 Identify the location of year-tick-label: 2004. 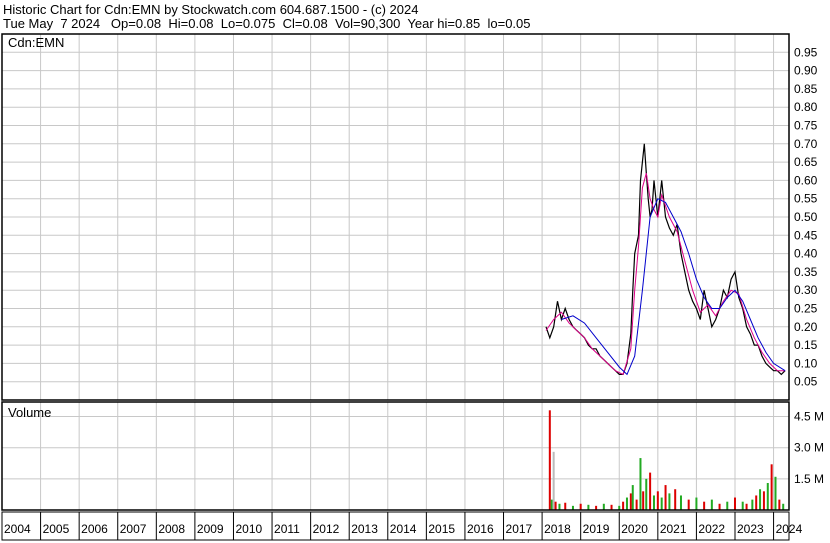
(17, 529).